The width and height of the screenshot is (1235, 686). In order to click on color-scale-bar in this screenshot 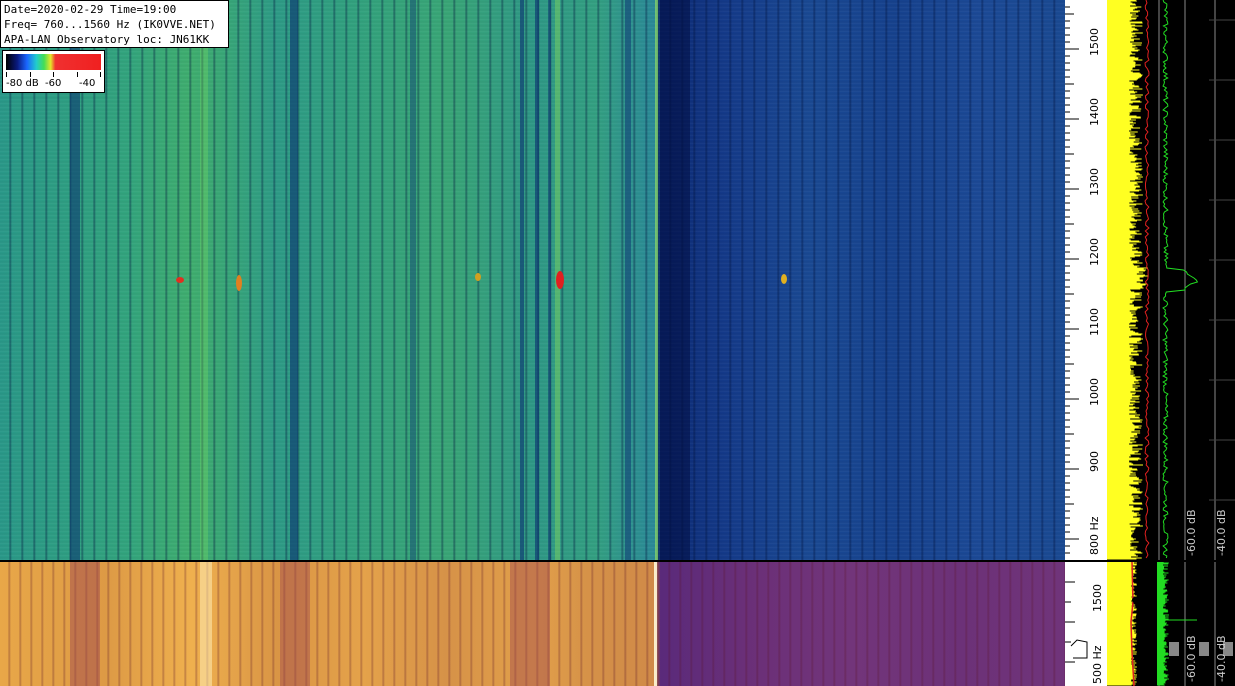, I will do `click(53, 62)`.